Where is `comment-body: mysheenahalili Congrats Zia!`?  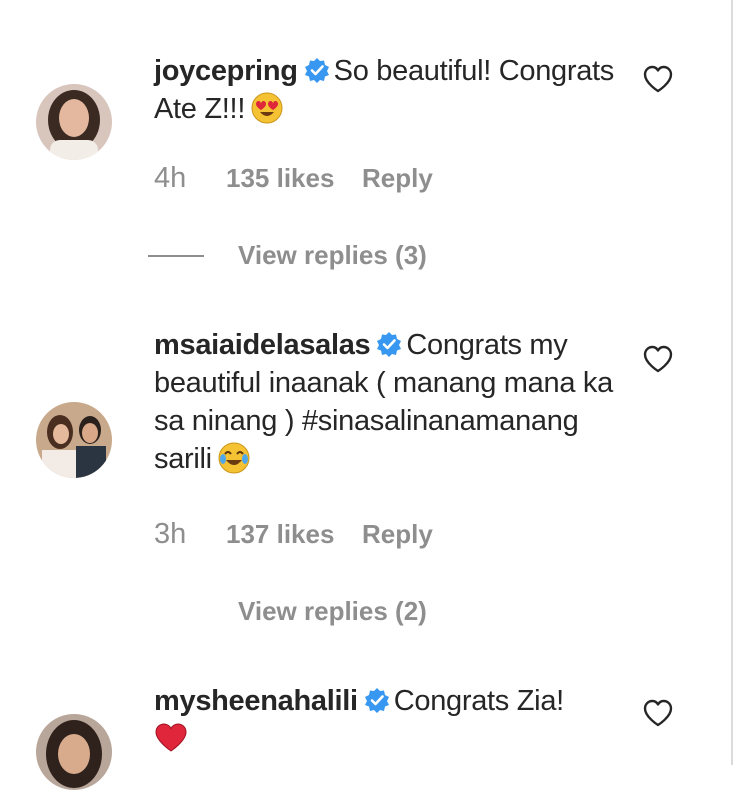 comment-body: mysheenahalili Congrats Zia! is located at coordinates (389, 720).